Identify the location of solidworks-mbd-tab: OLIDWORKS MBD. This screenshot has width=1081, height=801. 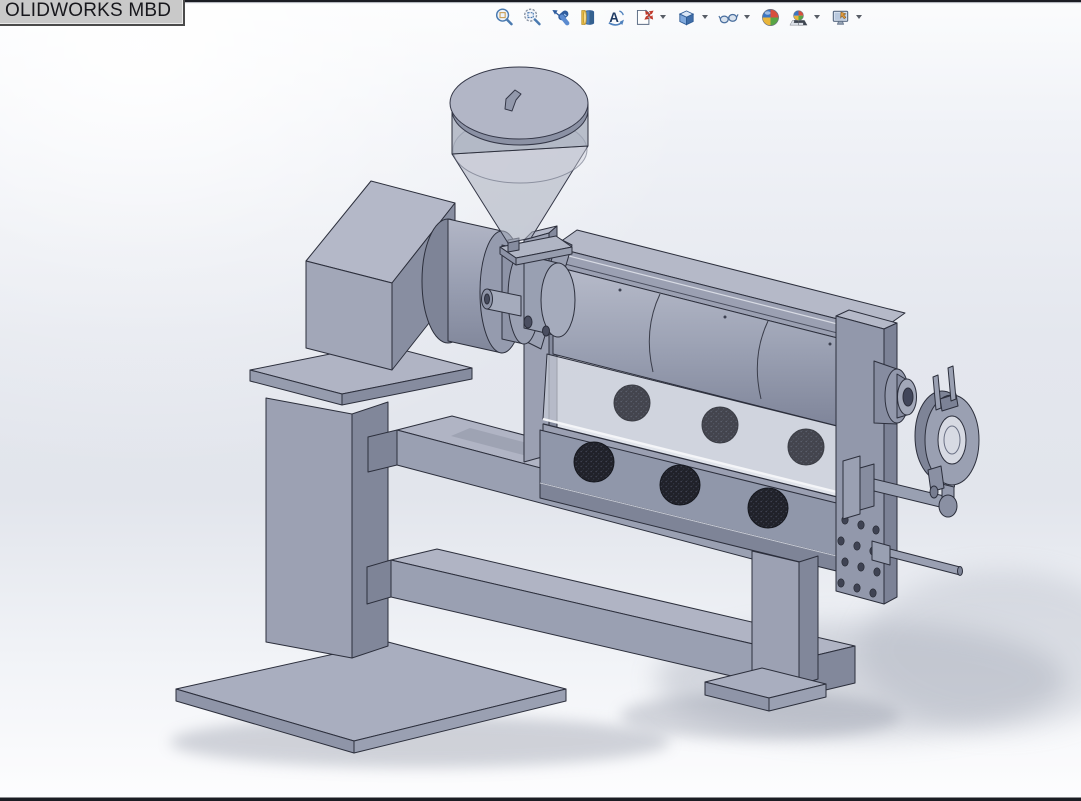
(93, 13).